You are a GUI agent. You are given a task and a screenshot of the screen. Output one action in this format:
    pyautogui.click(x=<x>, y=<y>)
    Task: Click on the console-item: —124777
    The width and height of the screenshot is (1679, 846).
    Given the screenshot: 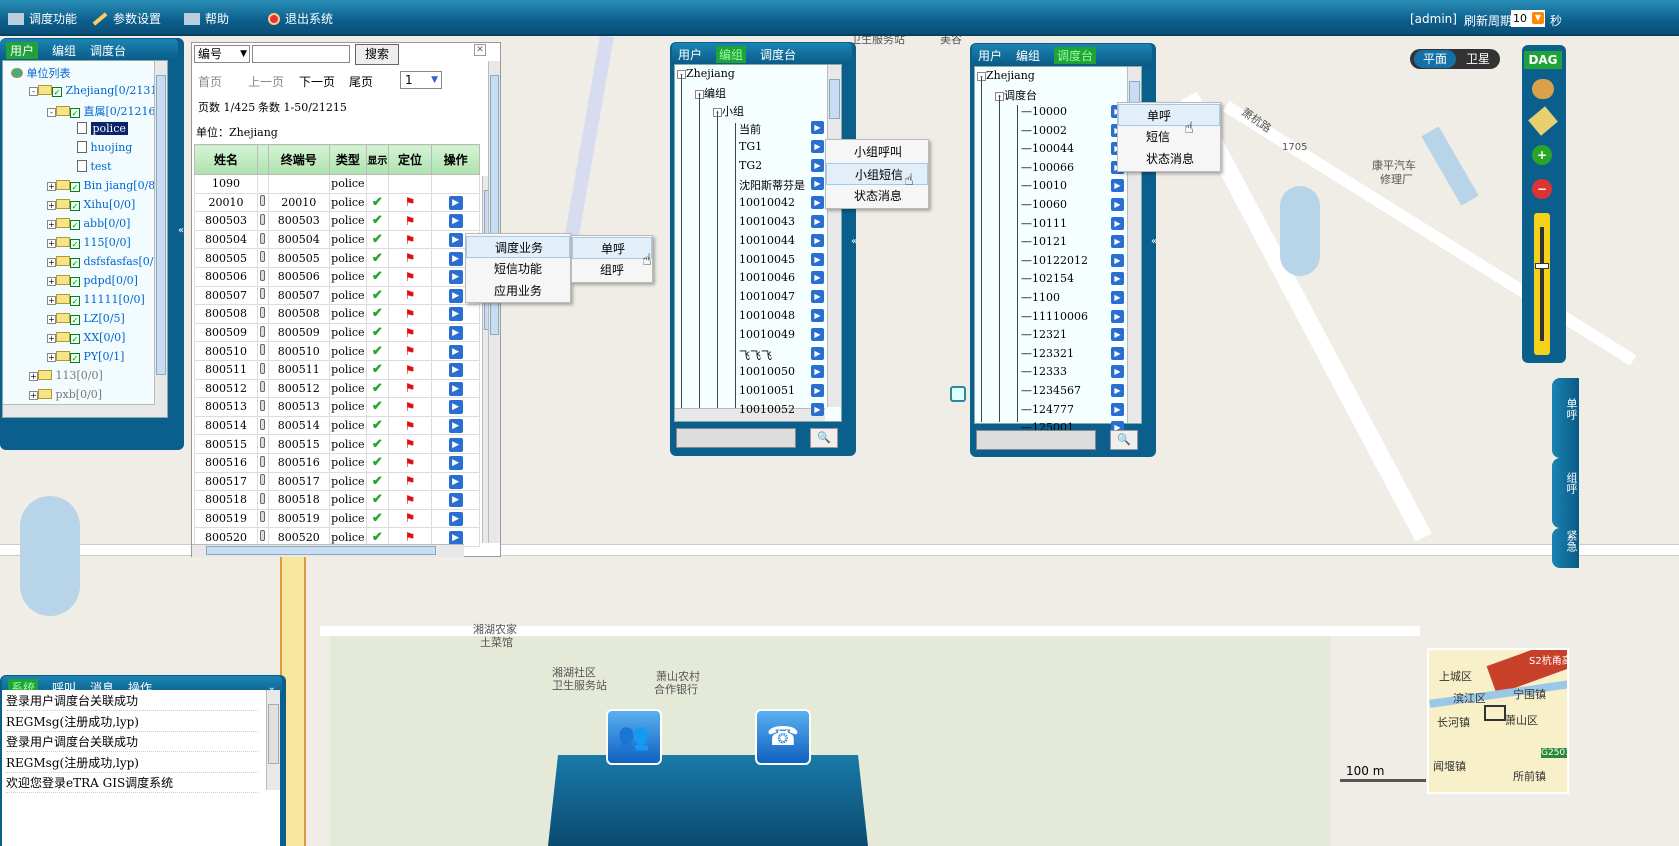 What is the action you would take?
    pyautogui.click(x=1047, y=409)
    